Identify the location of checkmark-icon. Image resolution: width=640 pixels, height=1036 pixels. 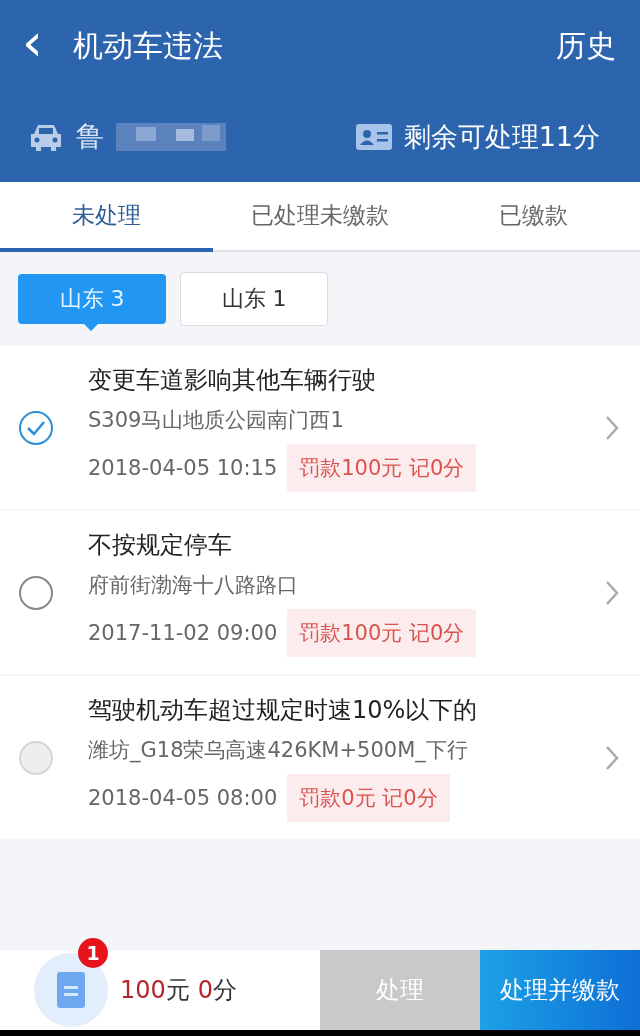
(36, 427).